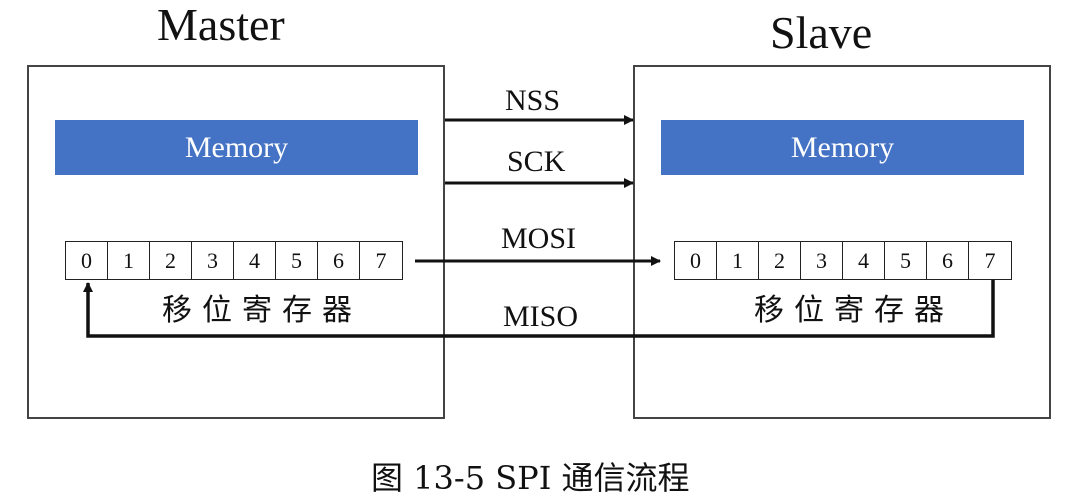 This screenshot has width=1072, height=502. I want to click on sck-label: SCK, so click(536, 161).